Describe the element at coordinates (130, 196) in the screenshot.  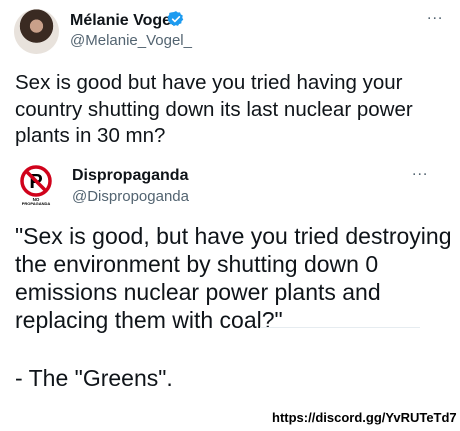
I see `quoted-author-handle: @Dispropoganda` at that location.